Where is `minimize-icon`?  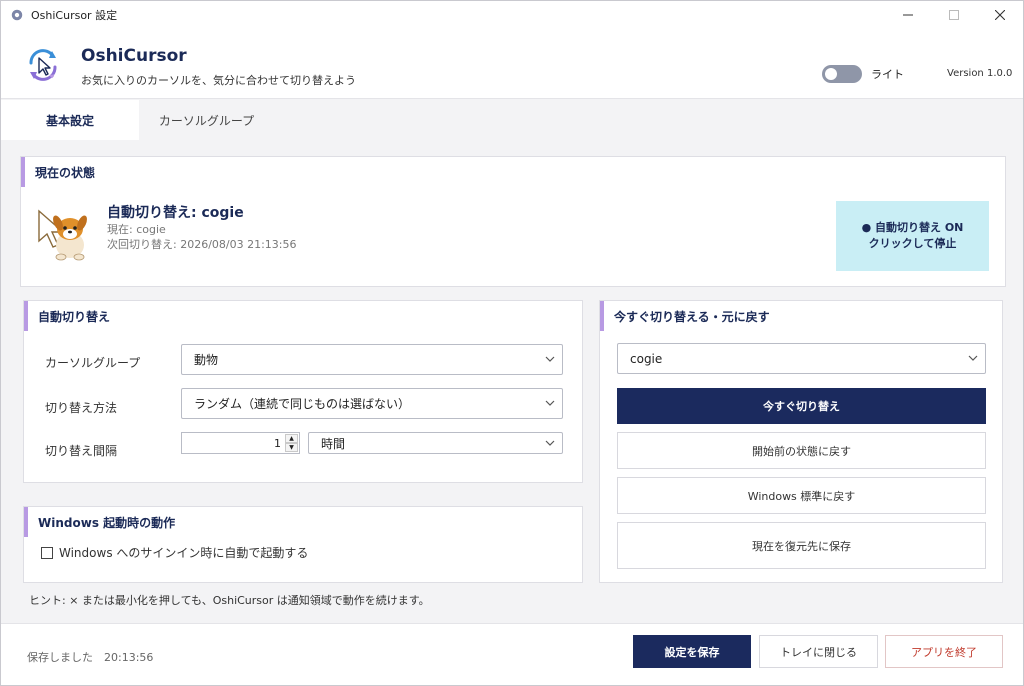 minimize-icon is located at coordinates (908, 15).